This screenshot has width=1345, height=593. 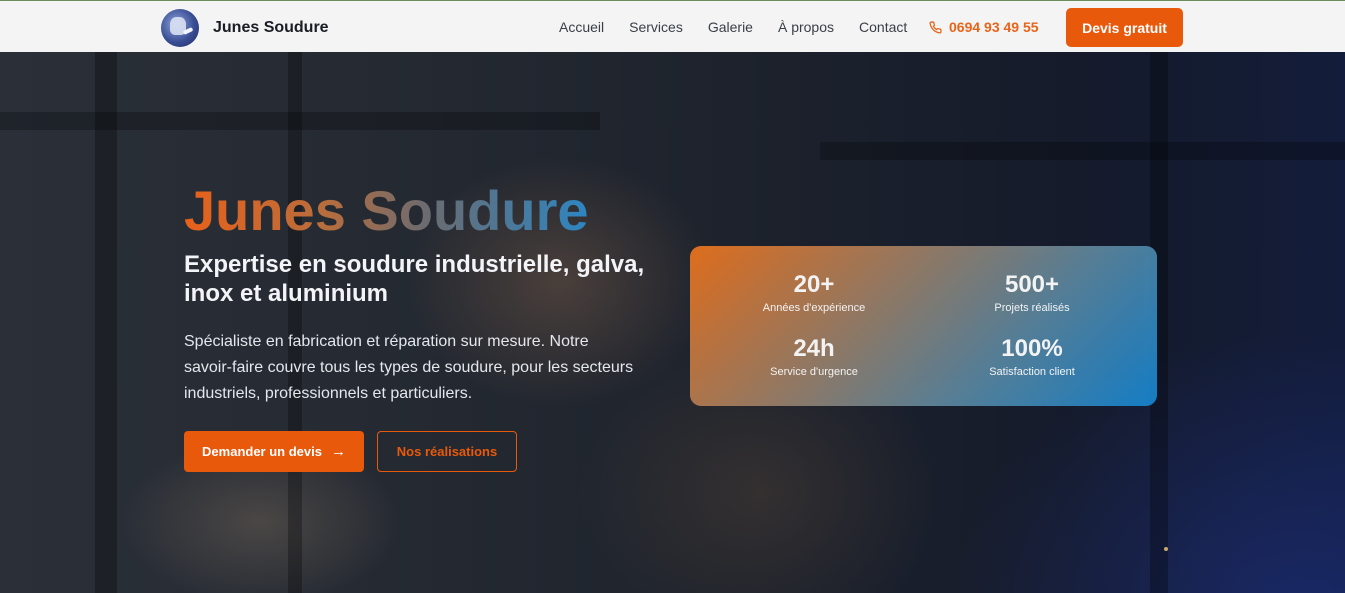 I want to click on stat-label: Projets réalisés, so click(x=1032, y=308).